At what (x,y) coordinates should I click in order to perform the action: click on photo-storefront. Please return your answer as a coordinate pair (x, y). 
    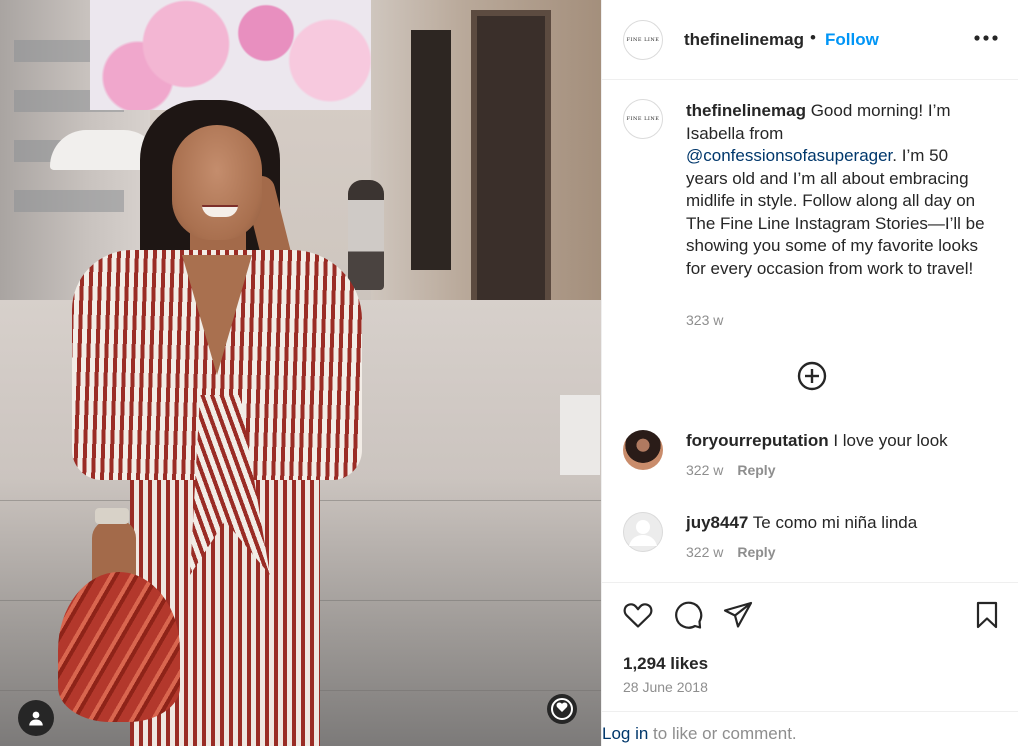
    Looking at the image, I should click on (431, 150).